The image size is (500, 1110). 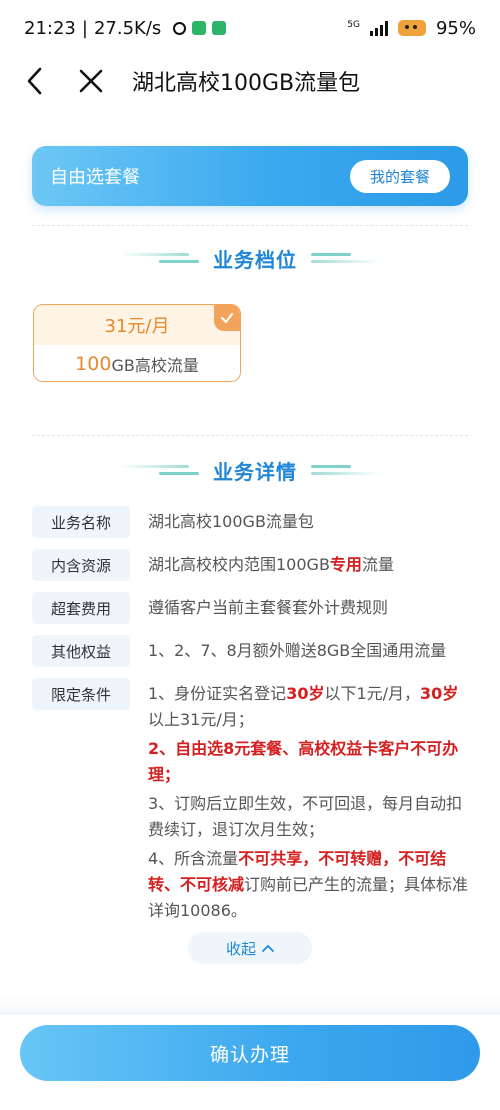 I want to click on tier-section-header: 业务档位, so click(x=250, y=258).